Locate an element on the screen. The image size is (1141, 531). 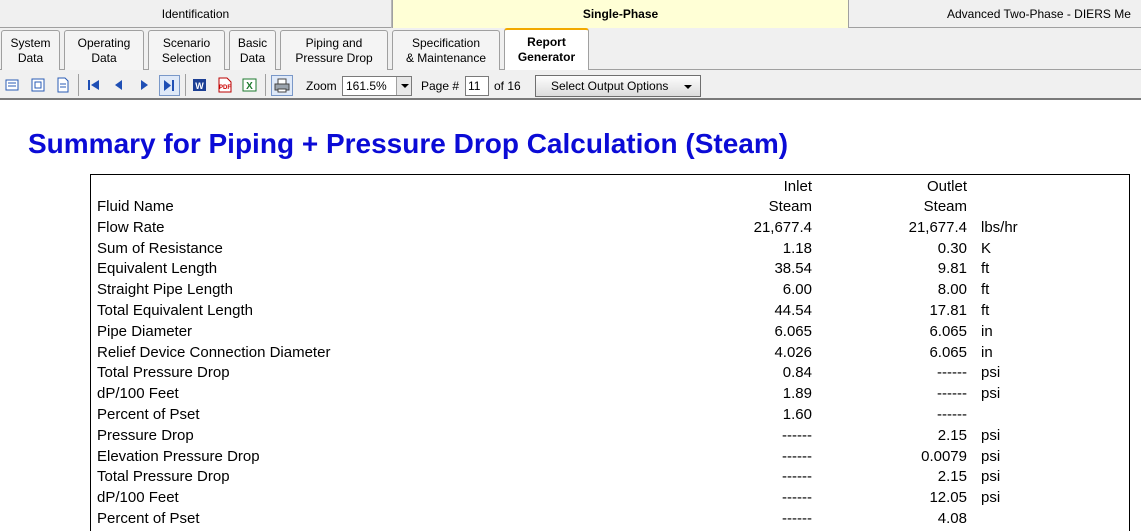
print-icon is located at coordinates (282, 85).